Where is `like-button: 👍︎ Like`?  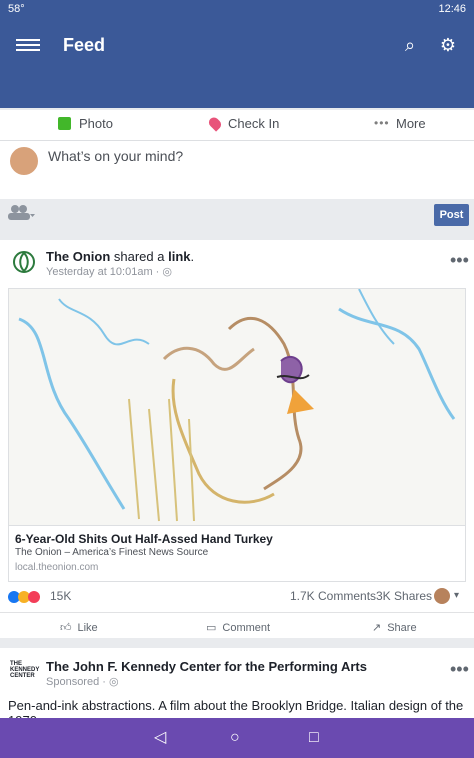
like-button: 👍︎ Like is located at coordinates (79, 627).